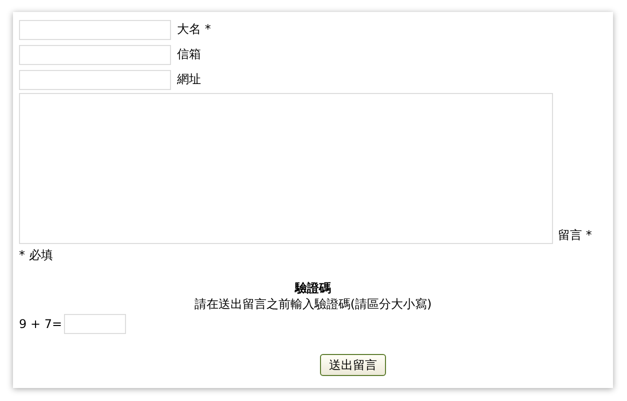  I want to click on field-label: 大名 *, so click(194, 29).